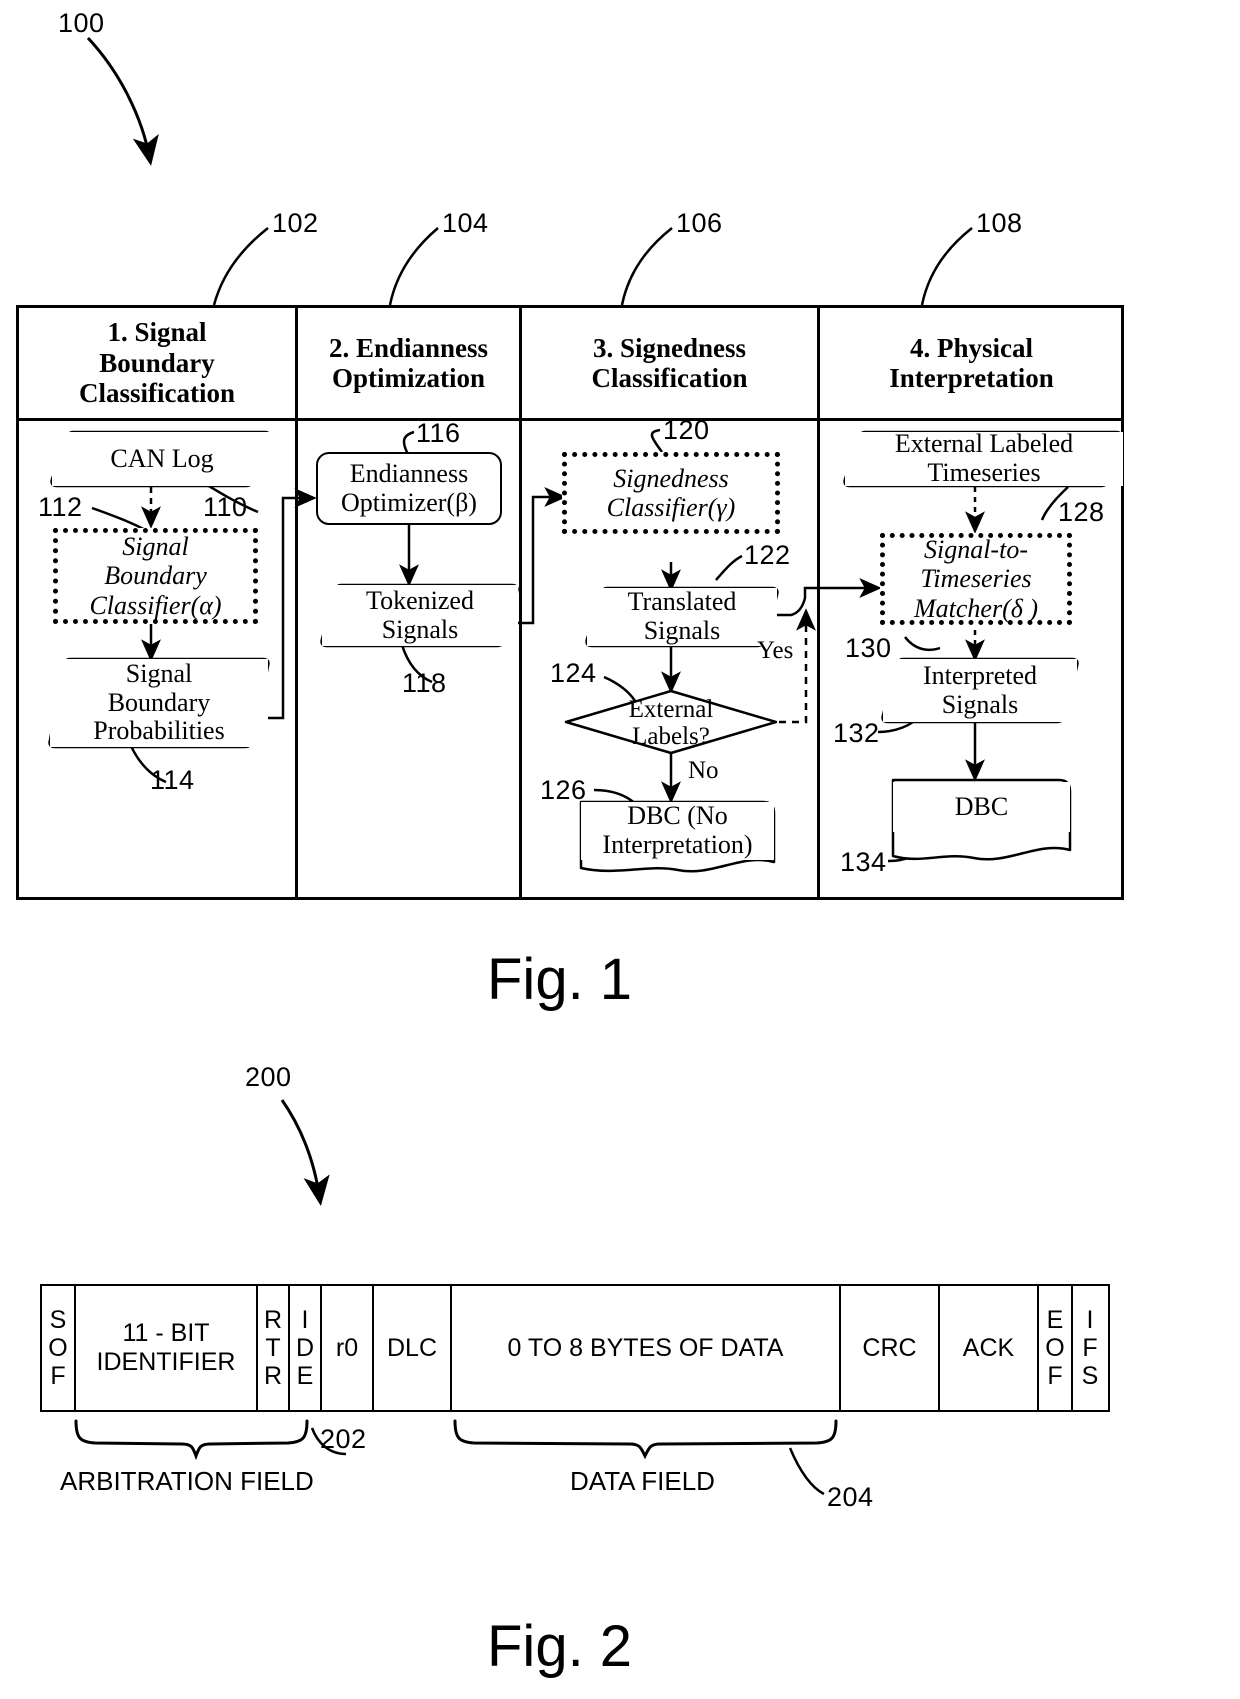  I want to click on can-field-1: 11 - BIT IDENTIFIER, so click(167, 1348).